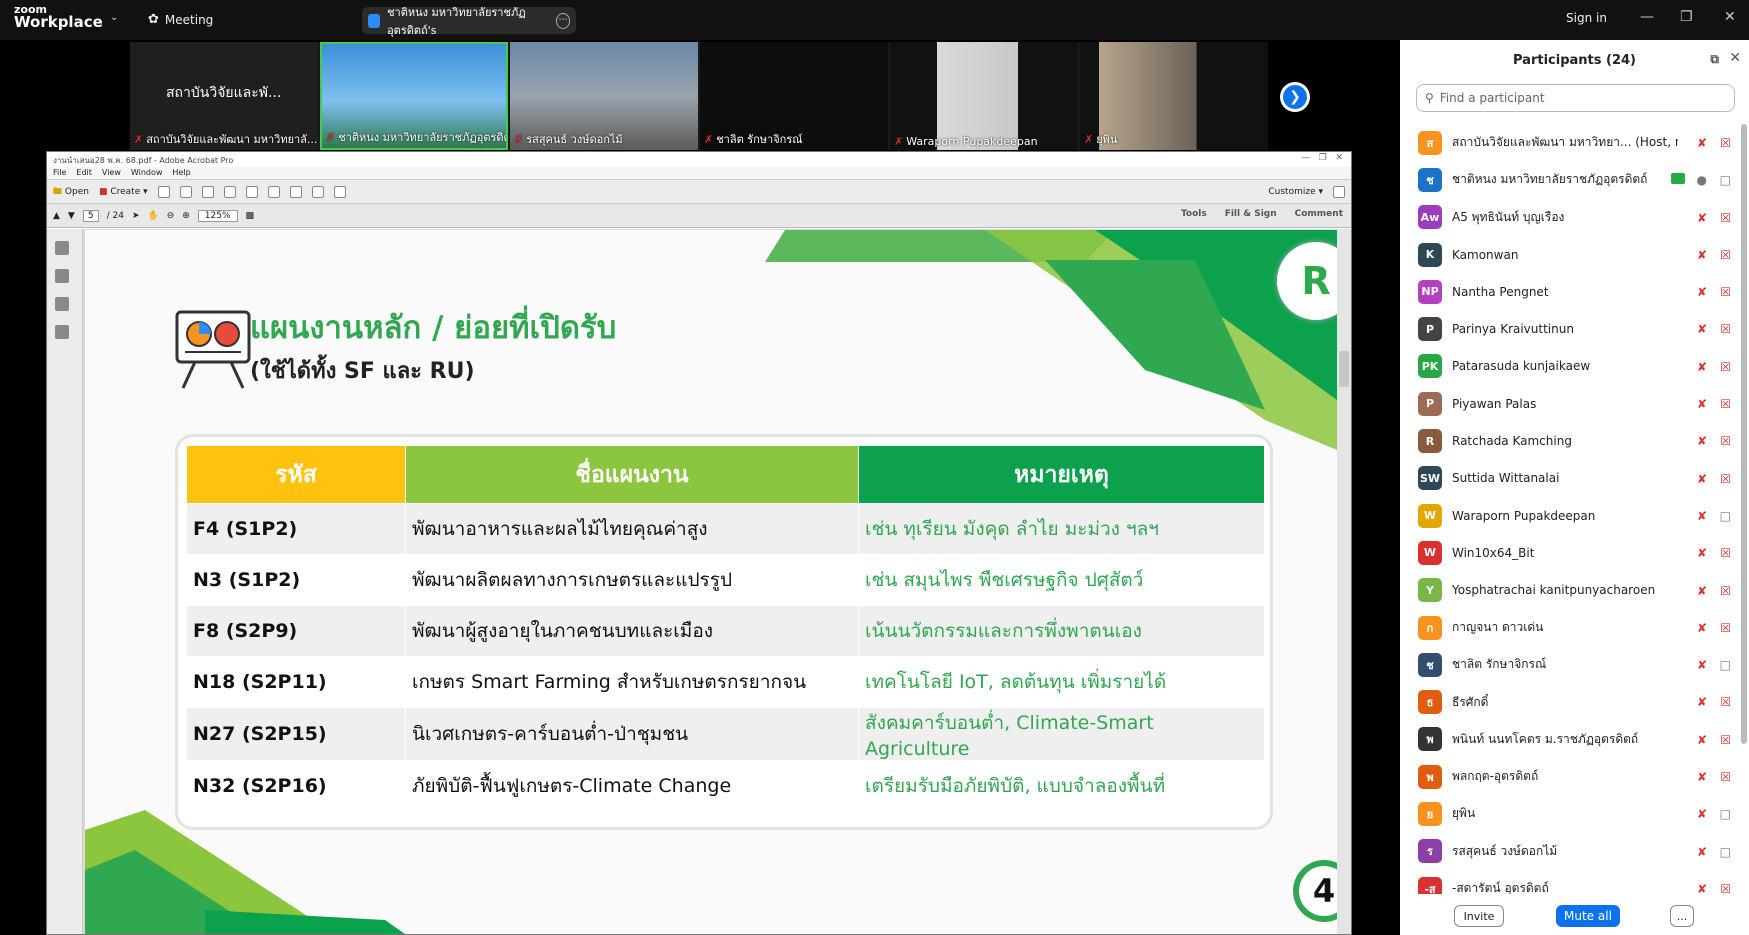  I want to click on tab-tools: Tools, so click(1194, 214).